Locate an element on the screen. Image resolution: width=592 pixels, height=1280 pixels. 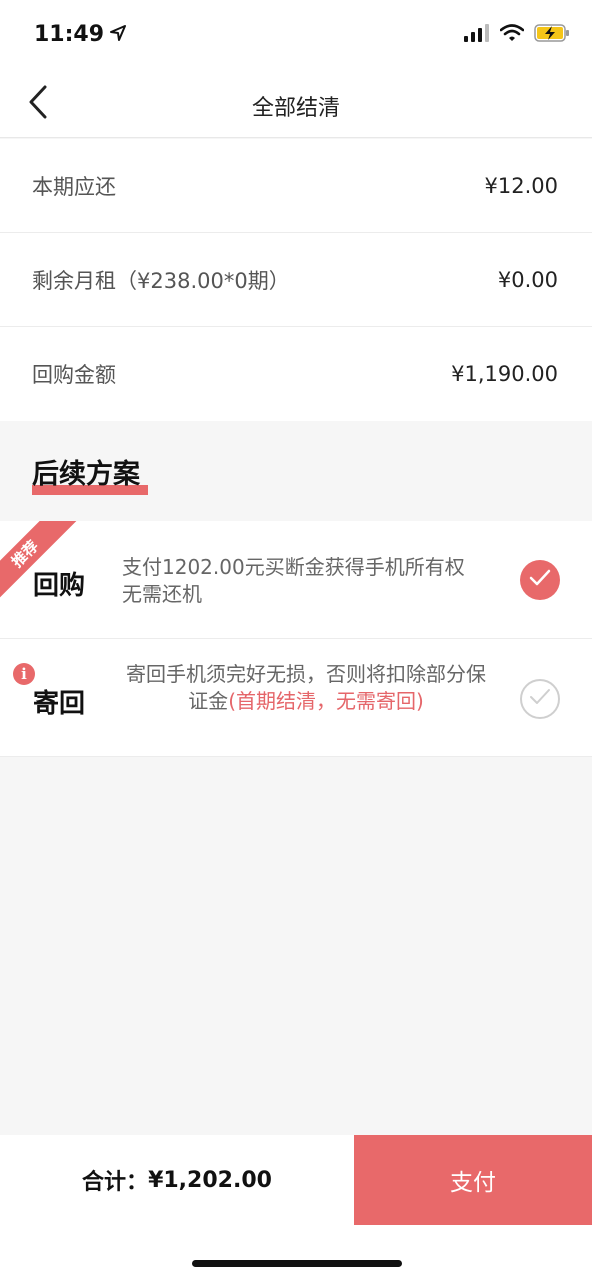
plan-note: (首期结清，无需寄回) is located at coordinates (326, 701).